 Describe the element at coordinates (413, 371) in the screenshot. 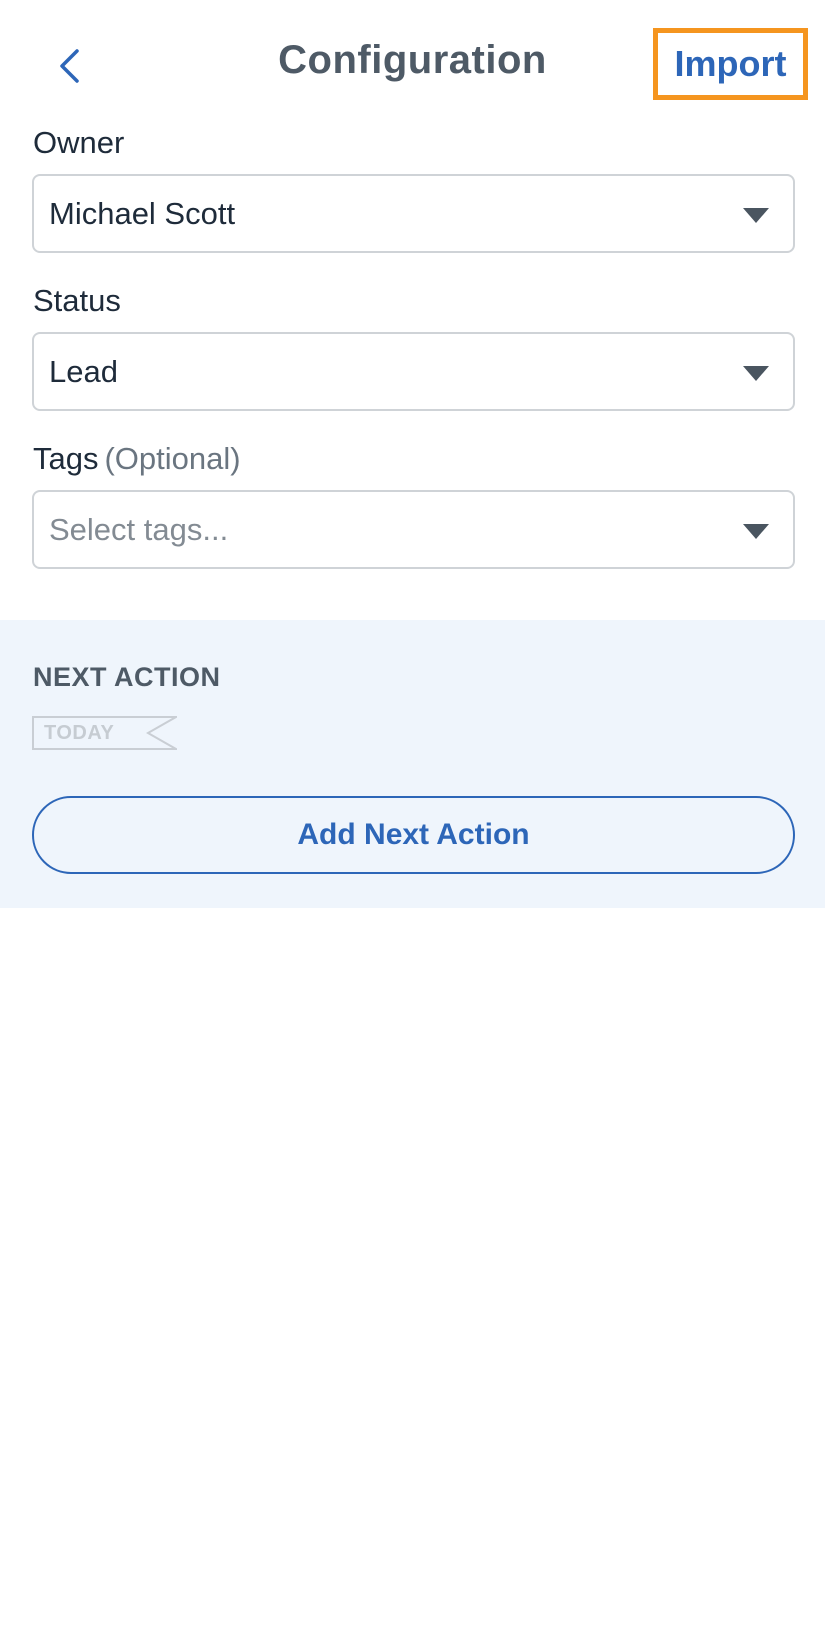

I see `status-select: Lead` at that location.